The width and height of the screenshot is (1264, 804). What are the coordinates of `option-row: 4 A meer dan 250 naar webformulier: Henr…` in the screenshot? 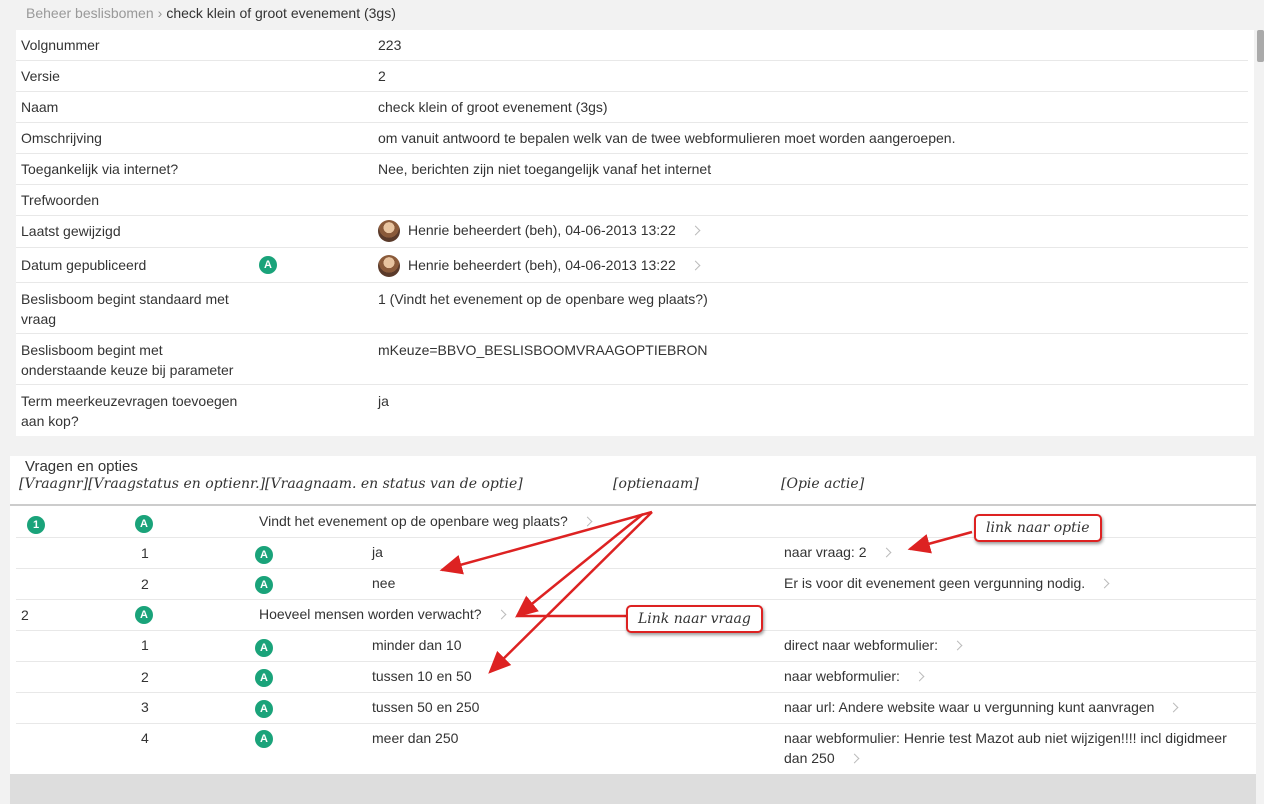 It's located at (636, 749).